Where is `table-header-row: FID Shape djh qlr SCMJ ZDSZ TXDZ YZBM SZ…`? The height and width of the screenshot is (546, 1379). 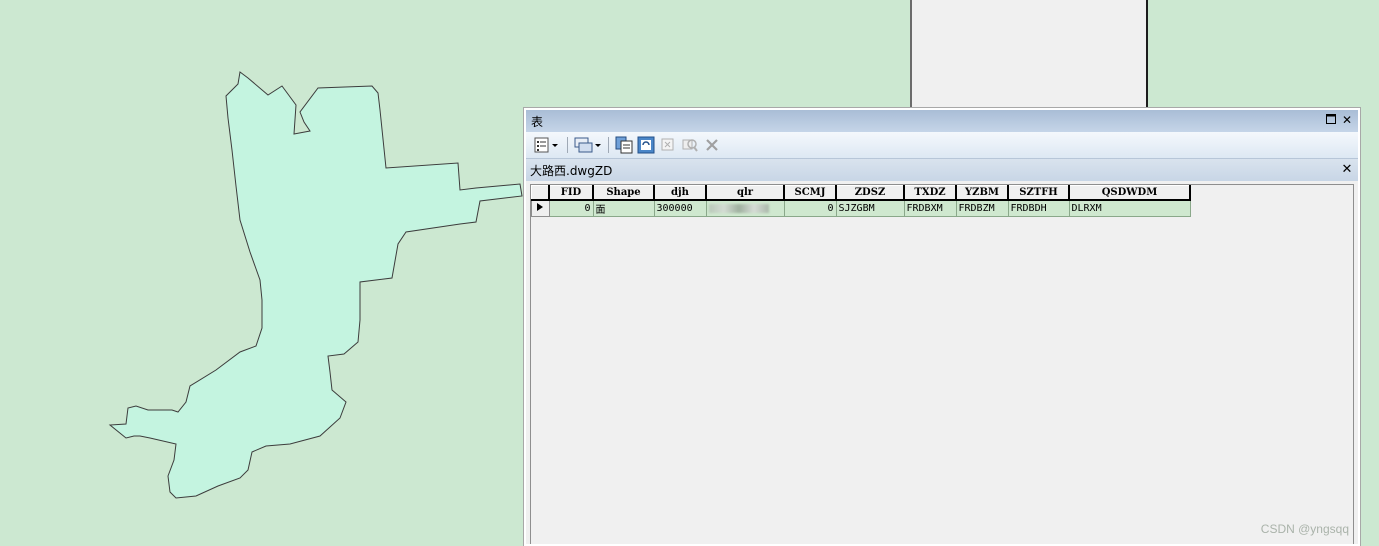 table-header-row: FID Shape djh qlr SCMJ ZDSZ TXDZ YZBM SZ… is located at coordinates (861, 193).